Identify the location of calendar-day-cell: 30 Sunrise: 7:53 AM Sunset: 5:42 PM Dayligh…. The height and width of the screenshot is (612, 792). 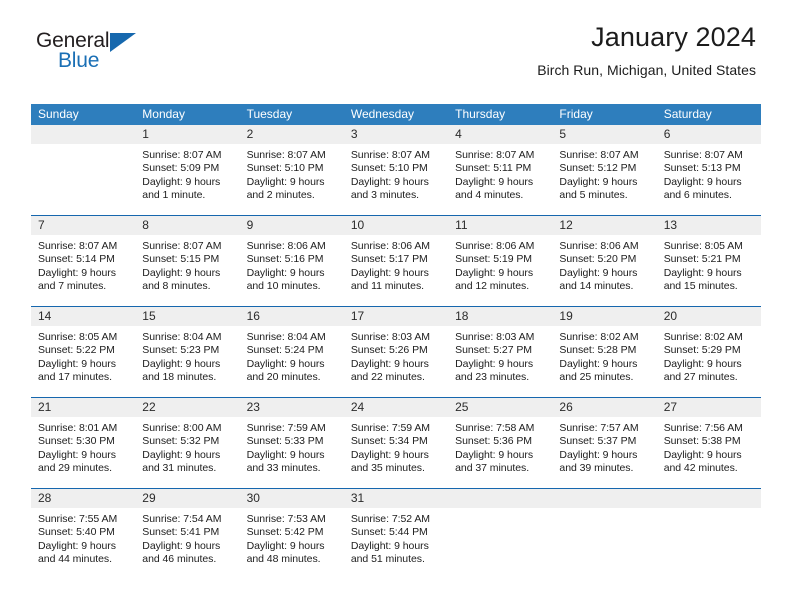
(291, 534).